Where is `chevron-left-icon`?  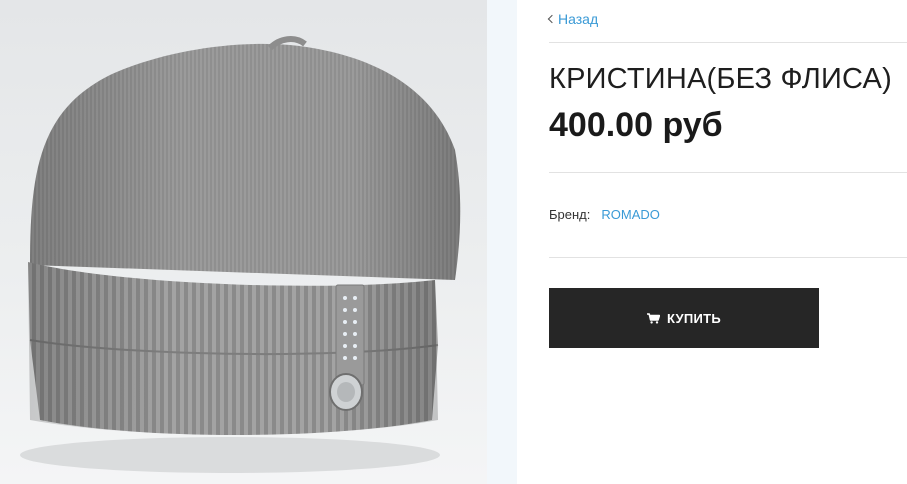 chevron-left-icon is located at coordinates (552, 19).